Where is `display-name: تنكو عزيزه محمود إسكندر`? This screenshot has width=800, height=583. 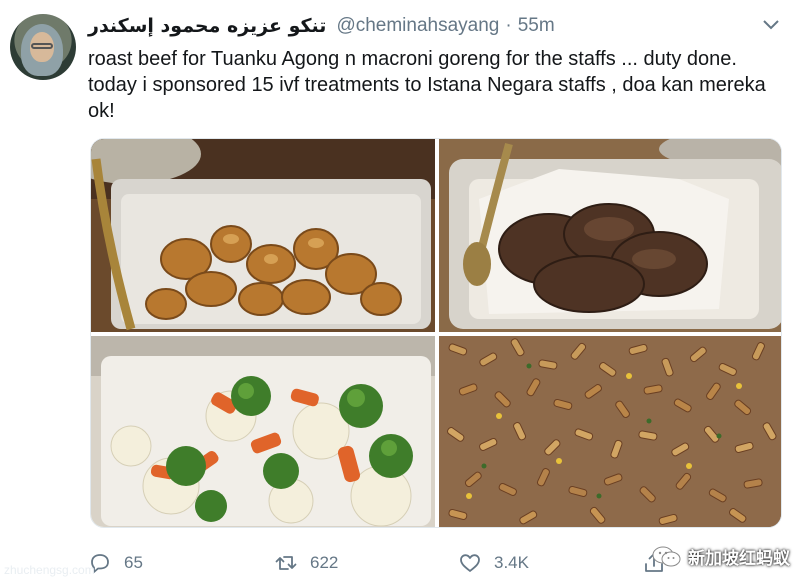
display-name: تنكو عزيزه محمود إسكندر is located at coordinates (207, 26).